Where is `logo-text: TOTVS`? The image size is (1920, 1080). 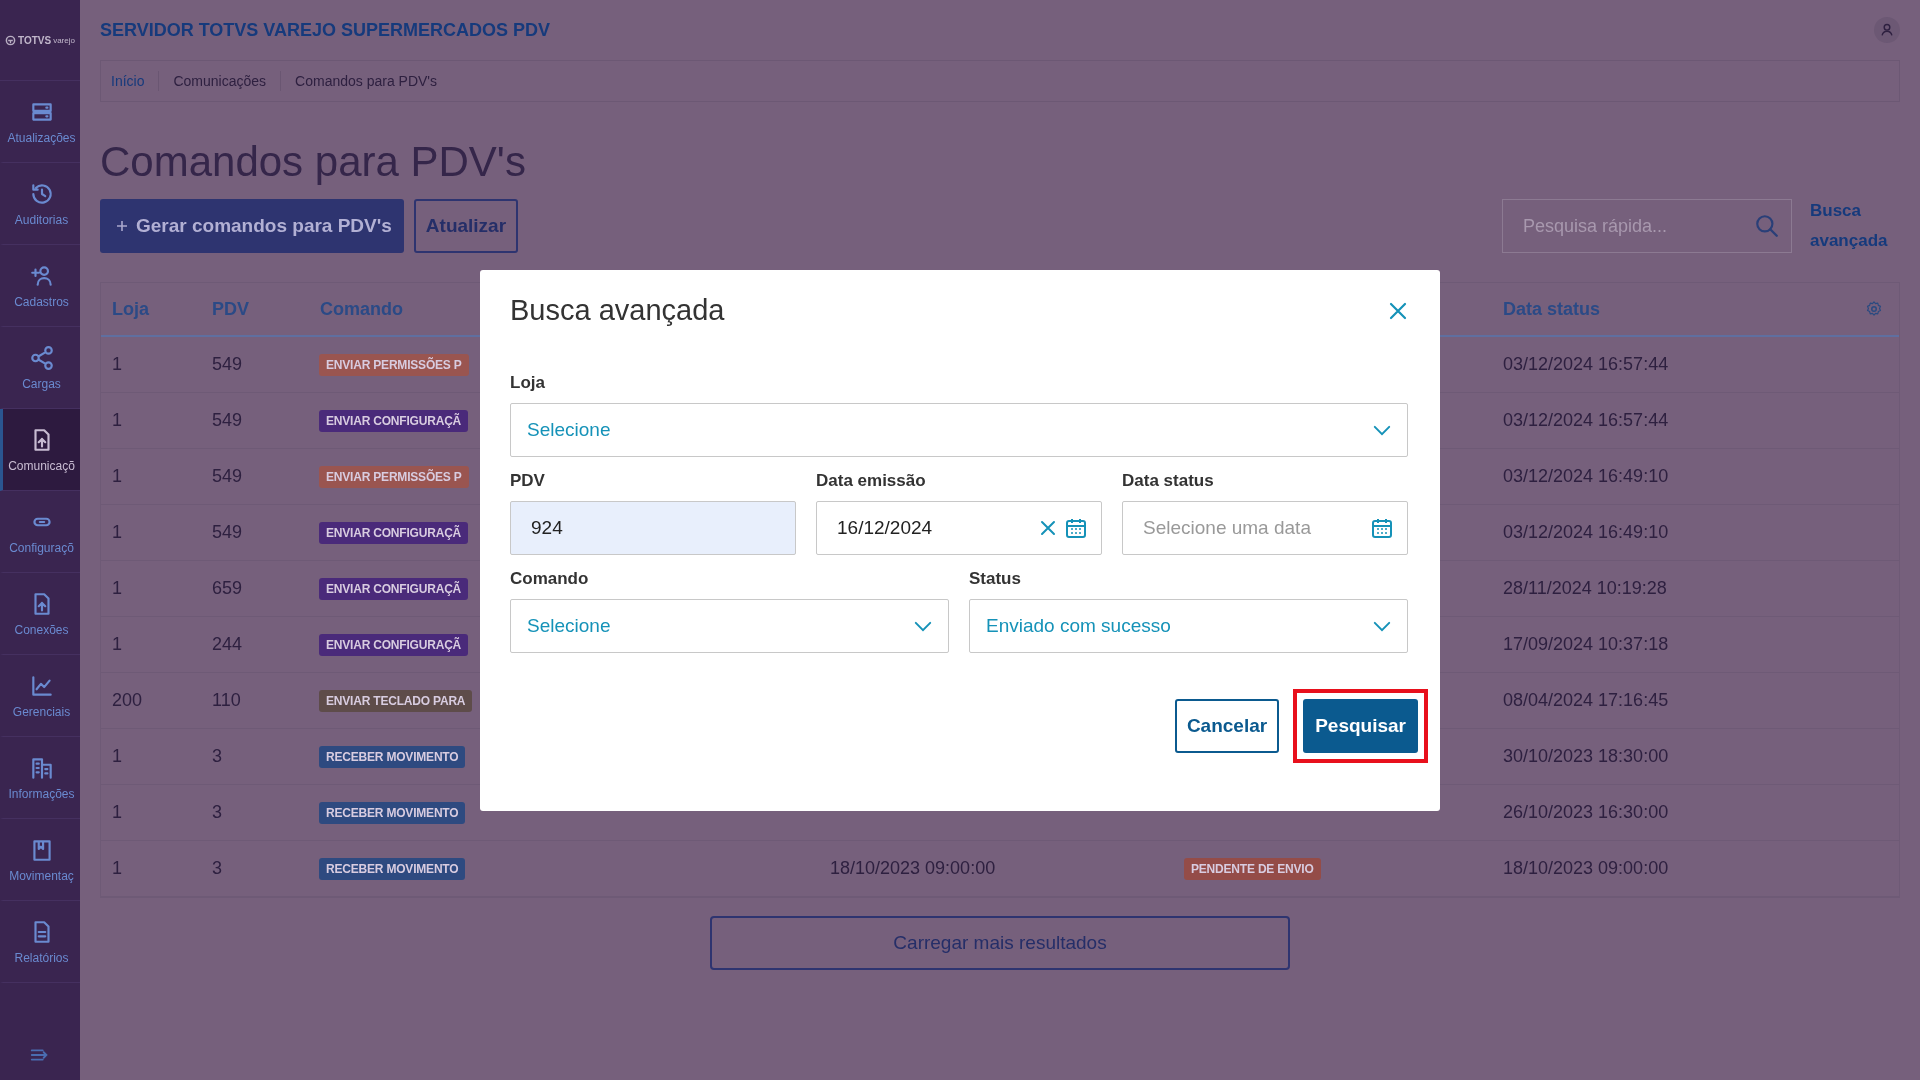
logo-text: TOTVS is located at coordinates (35, 40).